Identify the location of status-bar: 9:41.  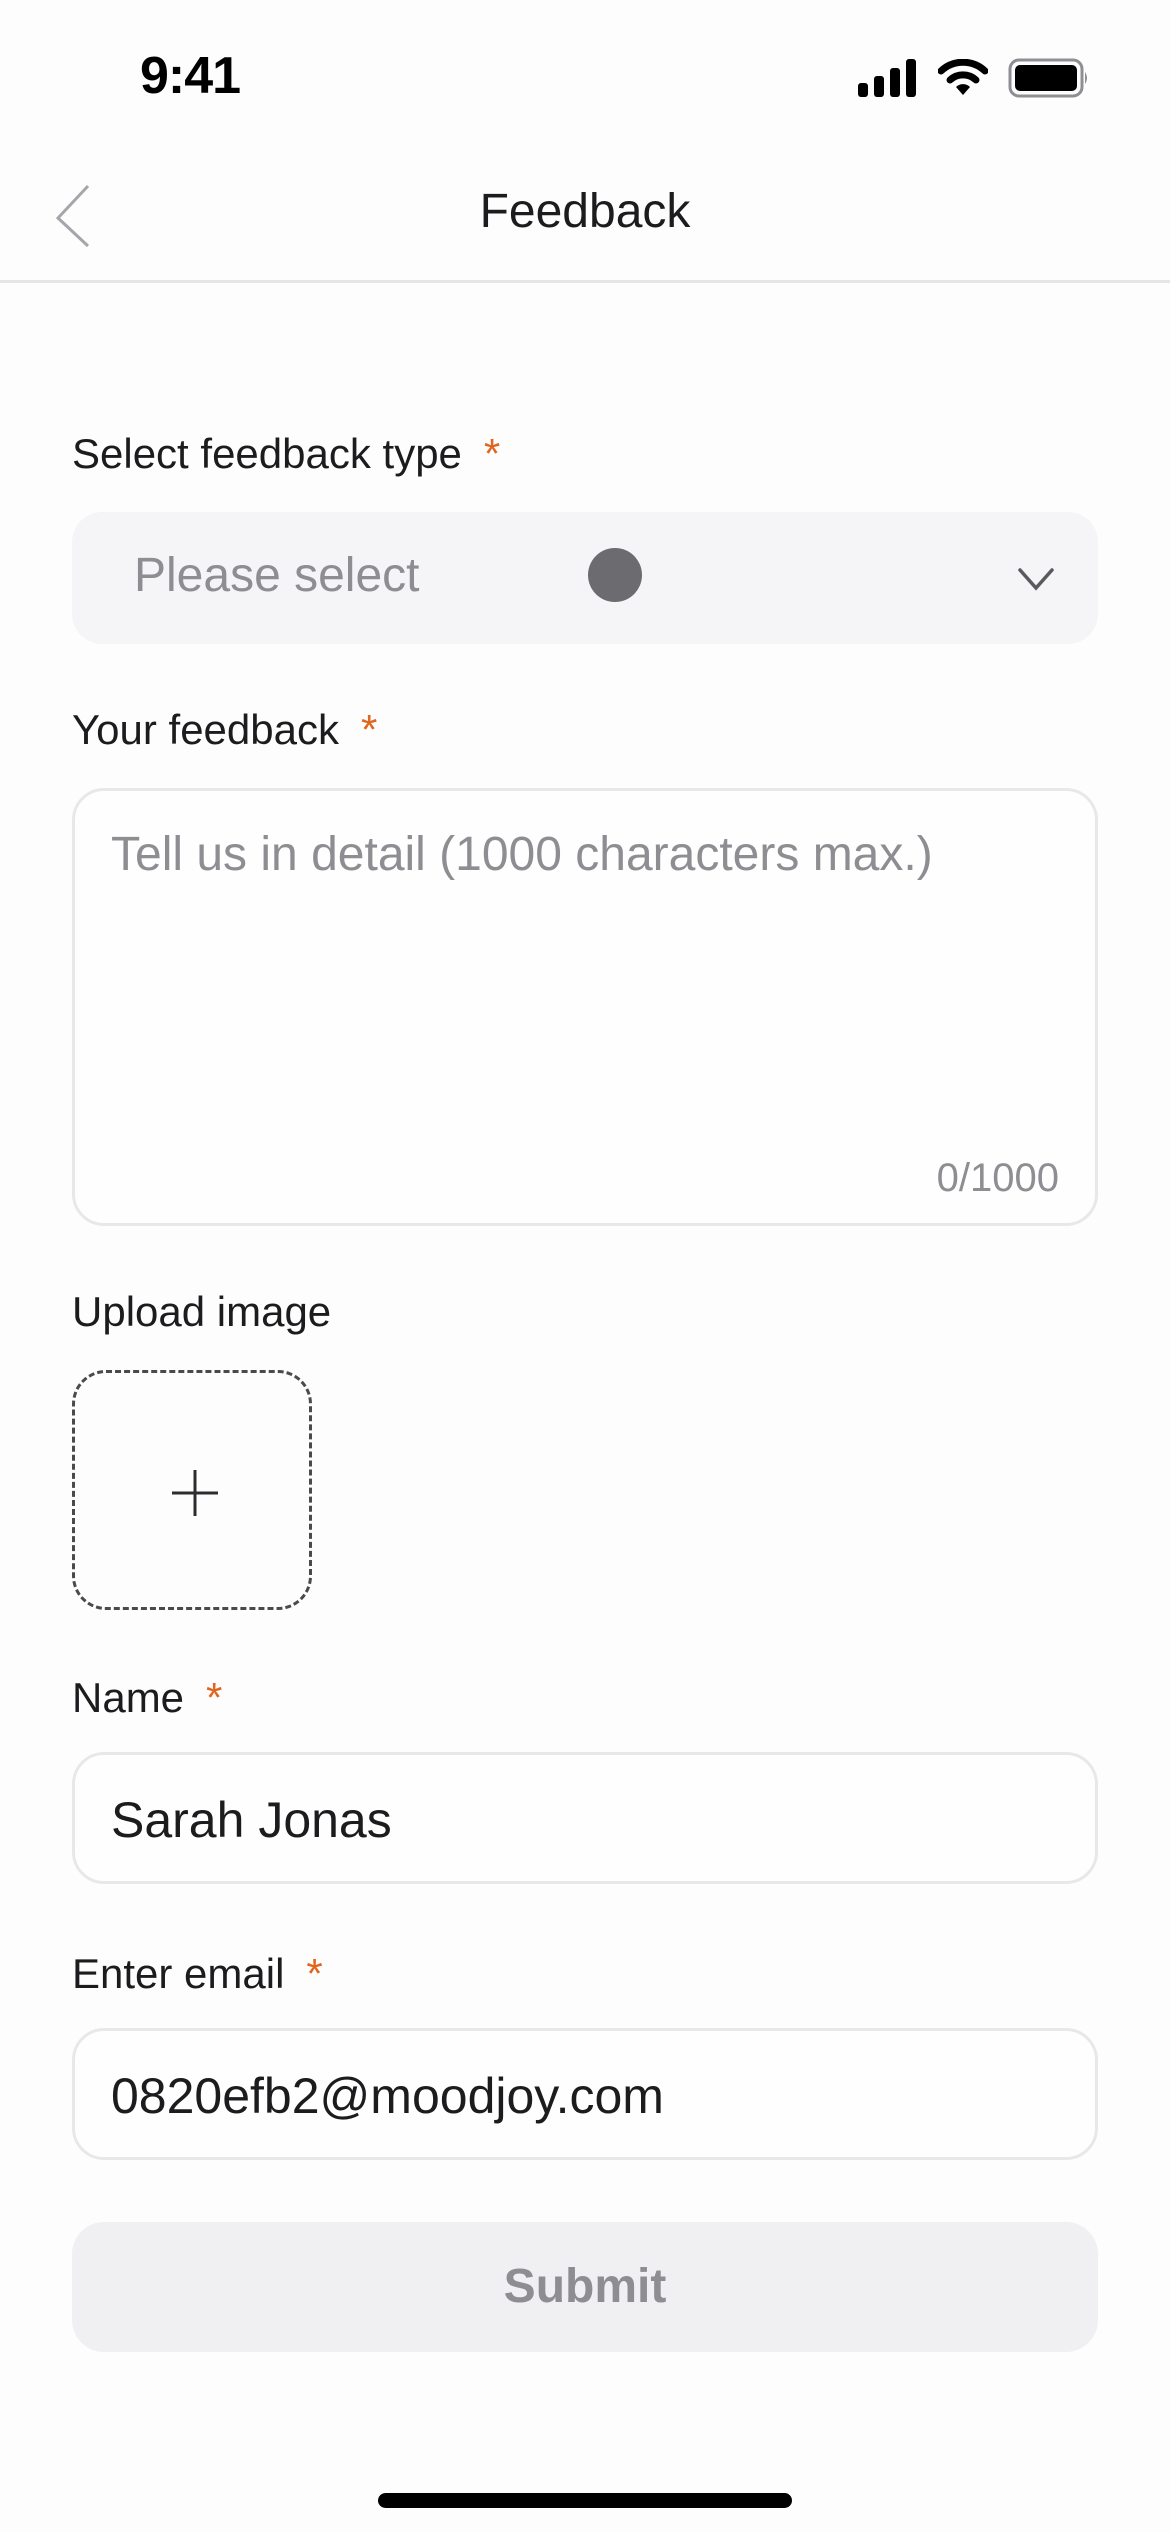
(585, 75).